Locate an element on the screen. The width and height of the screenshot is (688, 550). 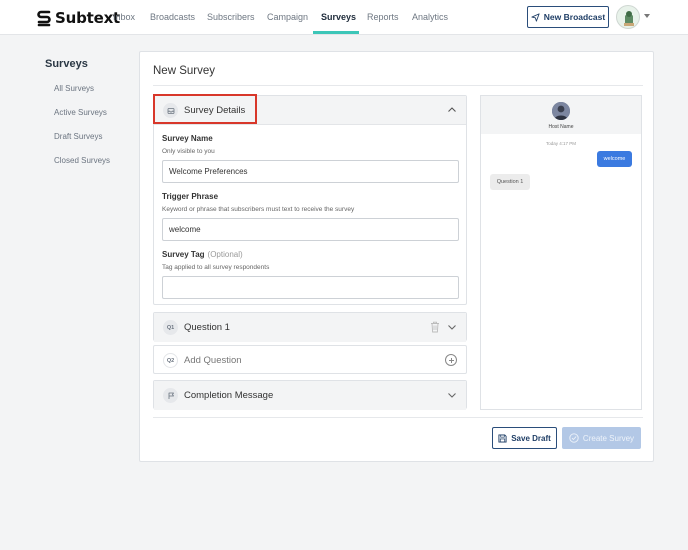
survey-tag-input is located at coordinates (310, 287).